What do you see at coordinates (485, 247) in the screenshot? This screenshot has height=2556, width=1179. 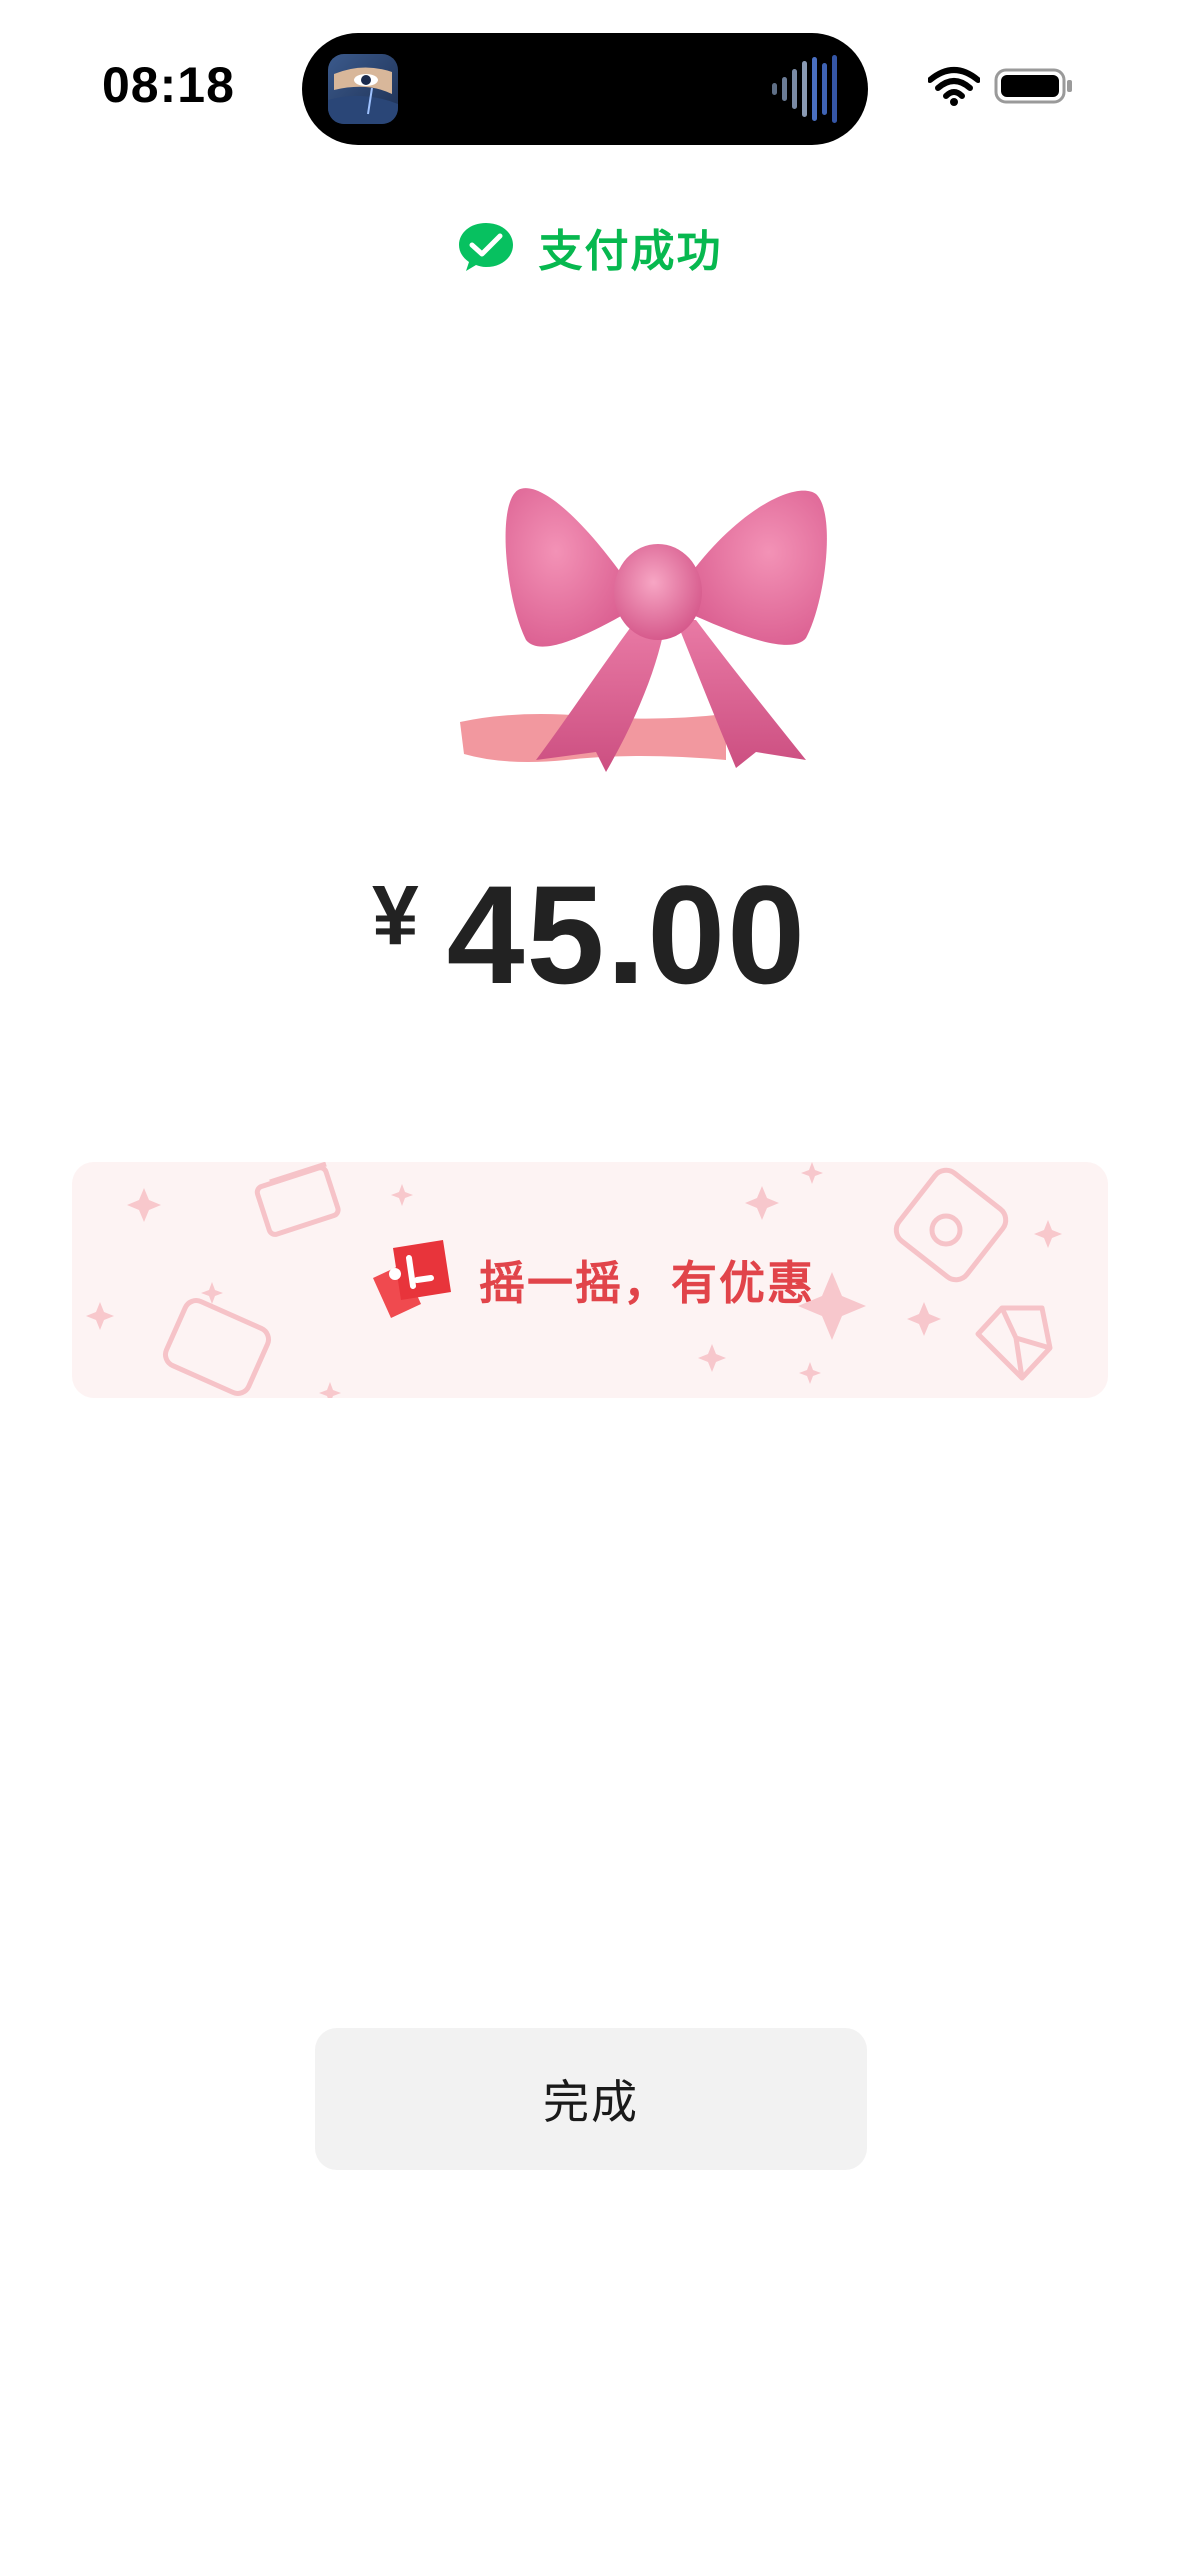 I see `wechat-pay-icon` at bounding box center [485, 247].